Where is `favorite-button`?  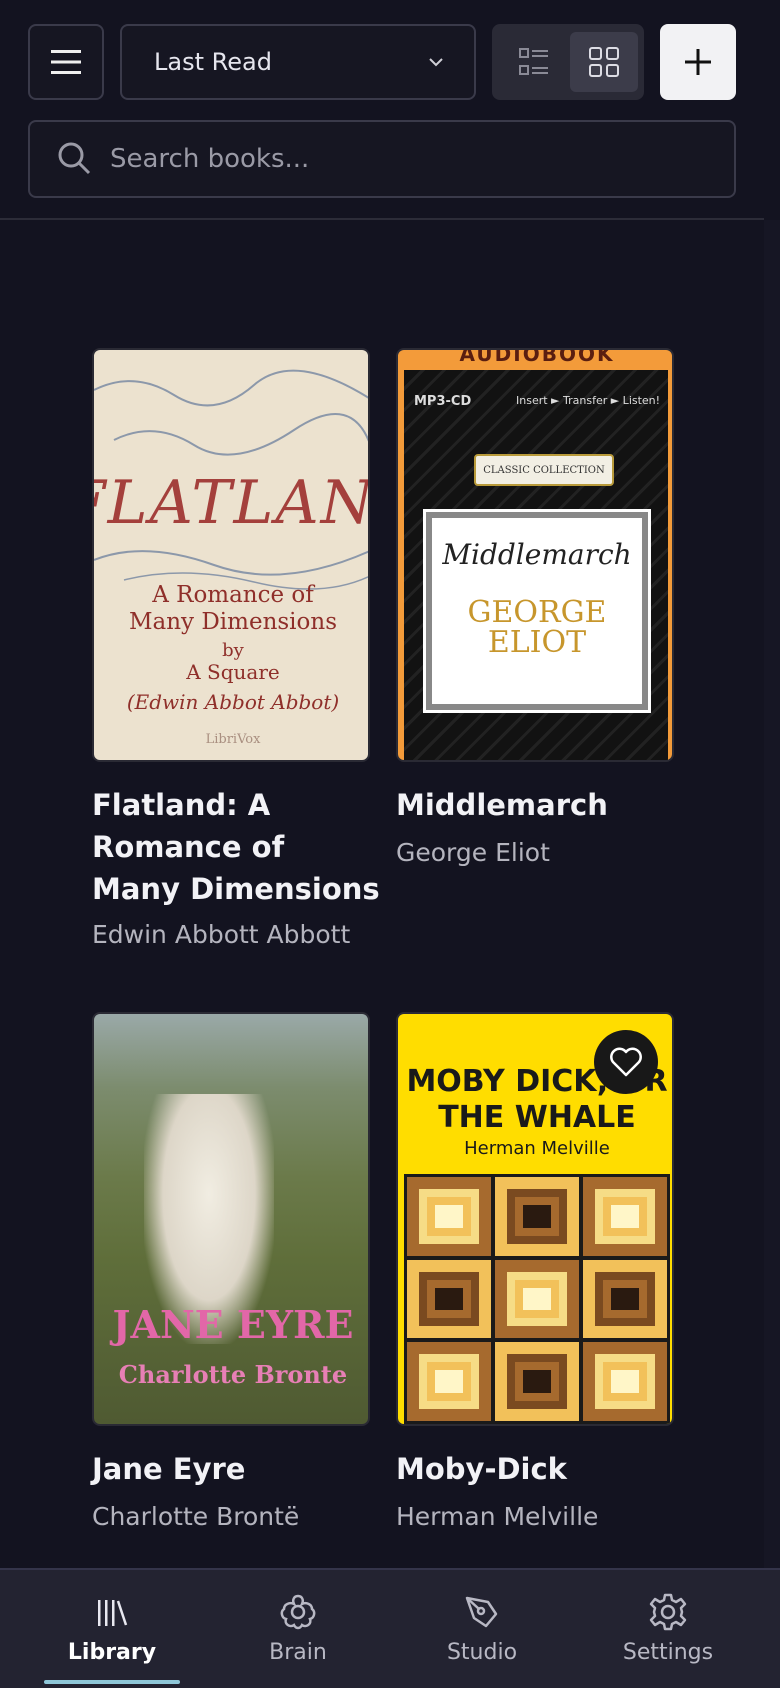 favorite-button is located at coordinates (626, 1062).